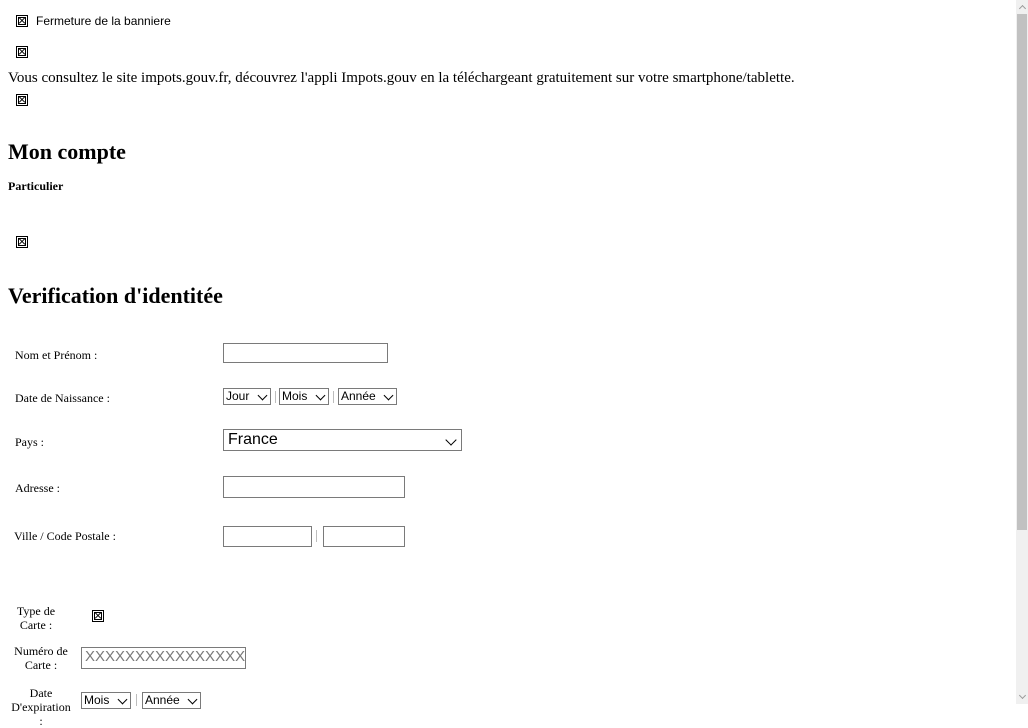 The width and height of the screenshot is (1028, 728). What do you see at coordinates (22, 100) in the screenshot?
I see `app-image-icon` at bounding box center [22, 100].